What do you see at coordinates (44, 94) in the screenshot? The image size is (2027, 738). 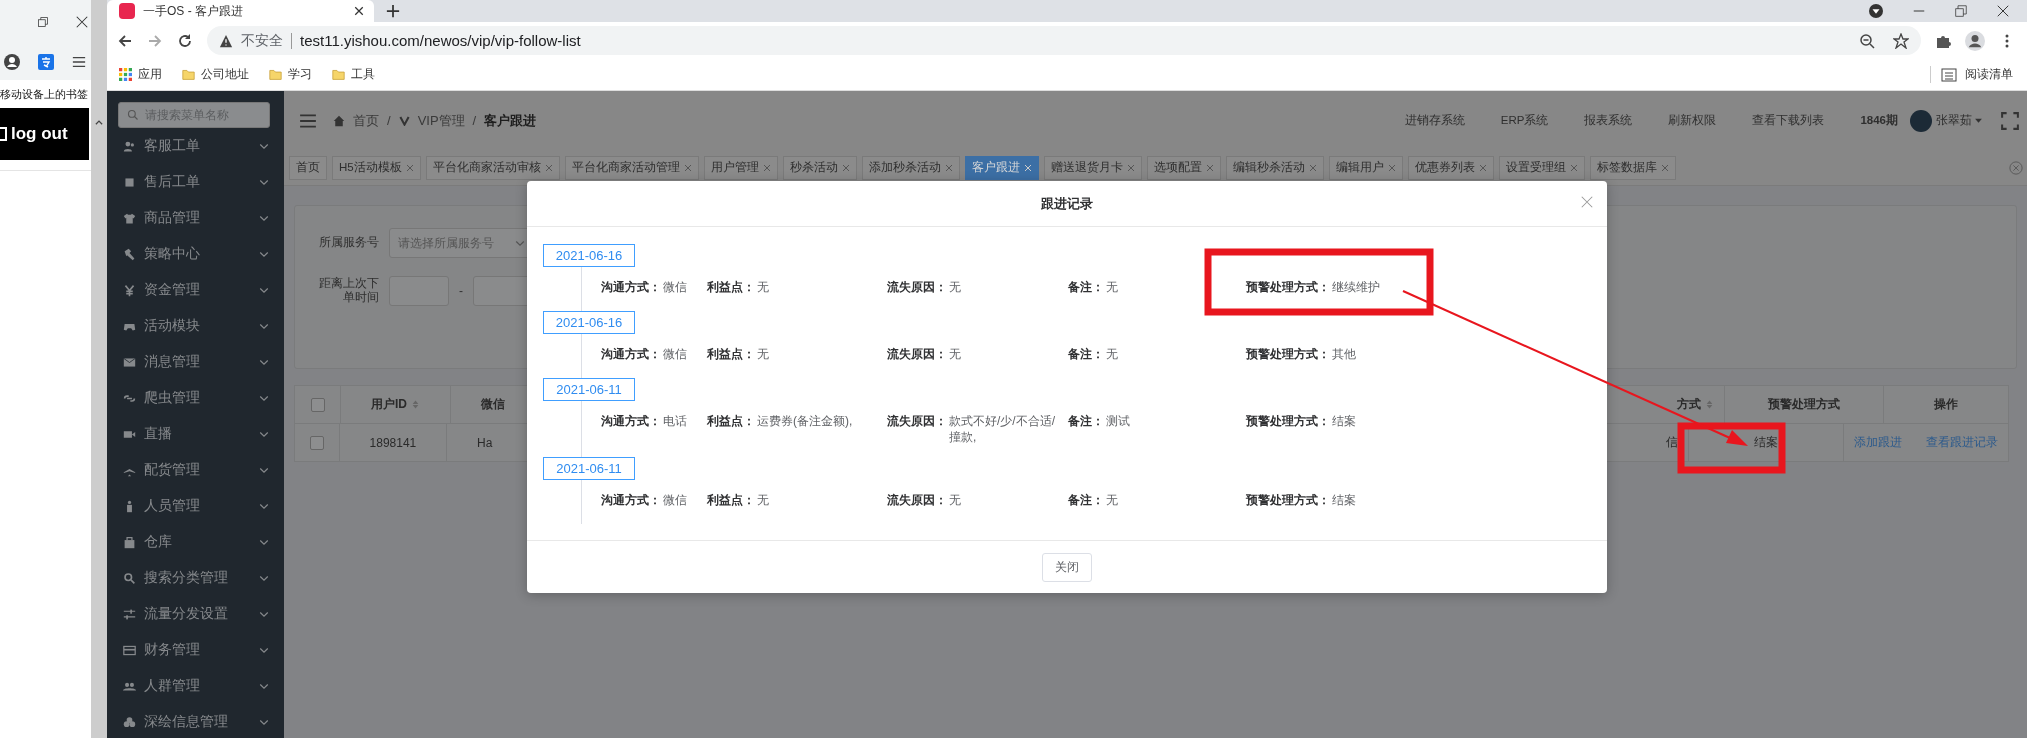 I see `bookmark-label: 移动设备上的书签` at bounding box center [44, 94].